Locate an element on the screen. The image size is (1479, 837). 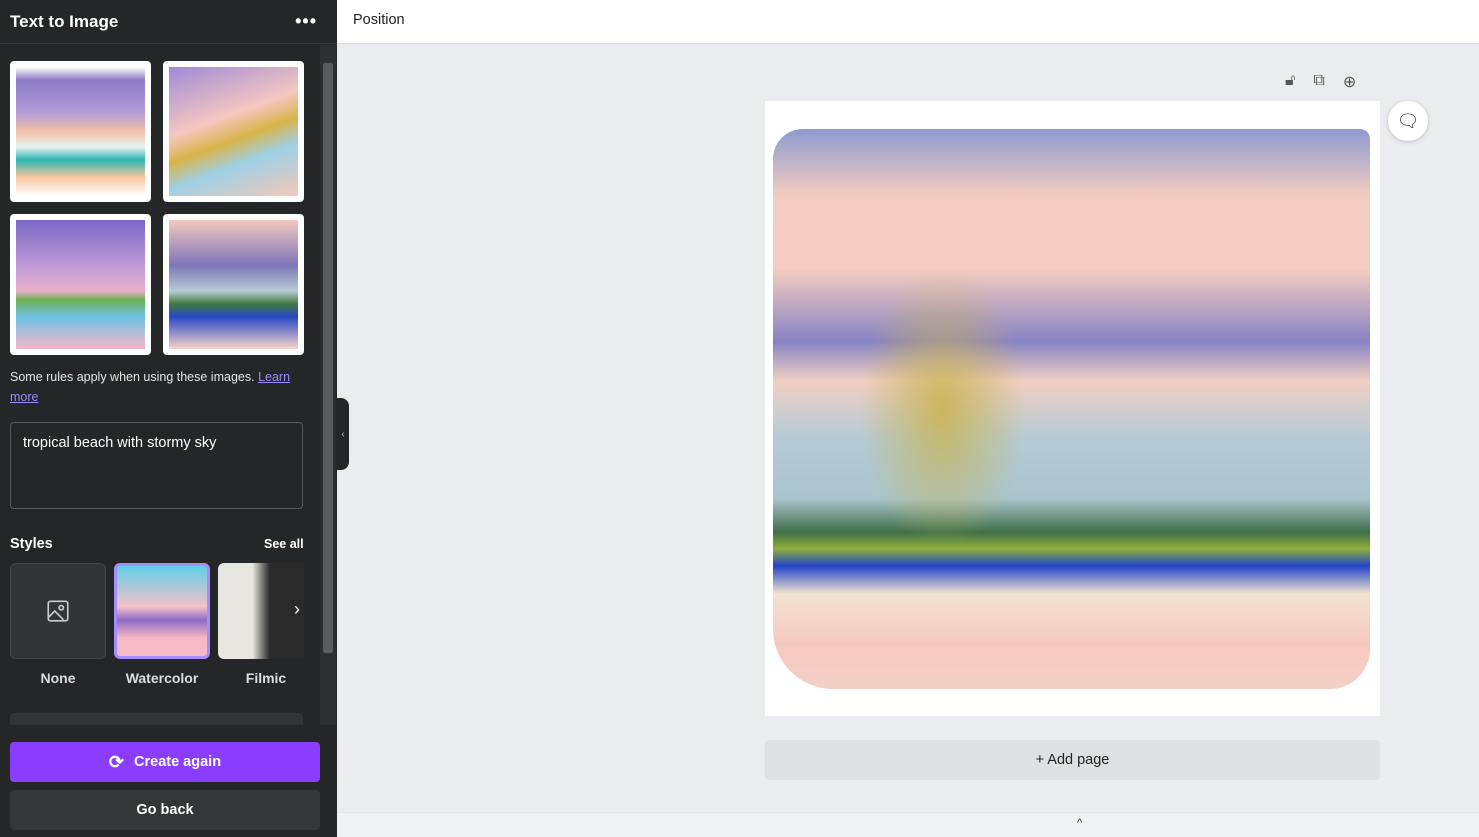
panel-title: Text to Image is located at coordinates (64, 21).